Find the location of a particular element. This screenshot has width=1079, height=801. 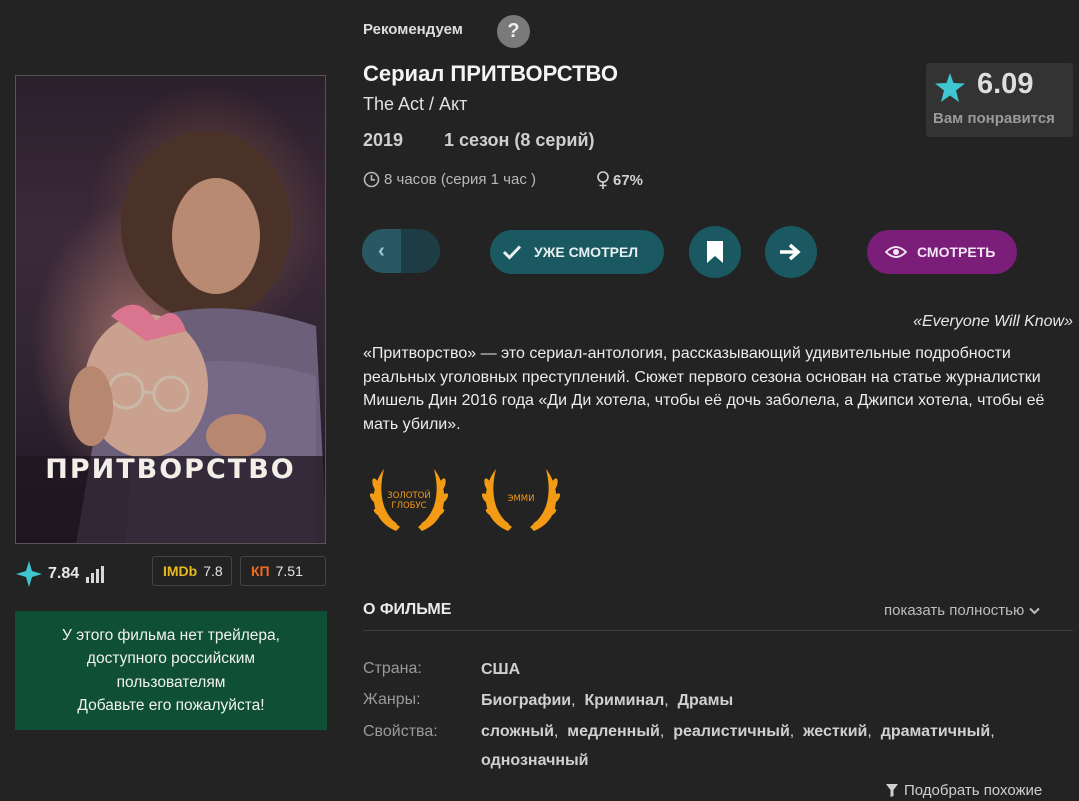

ratings-row: 7.84 IMDb 7.8 КП 7.51 is located at coordinates (171, 572).